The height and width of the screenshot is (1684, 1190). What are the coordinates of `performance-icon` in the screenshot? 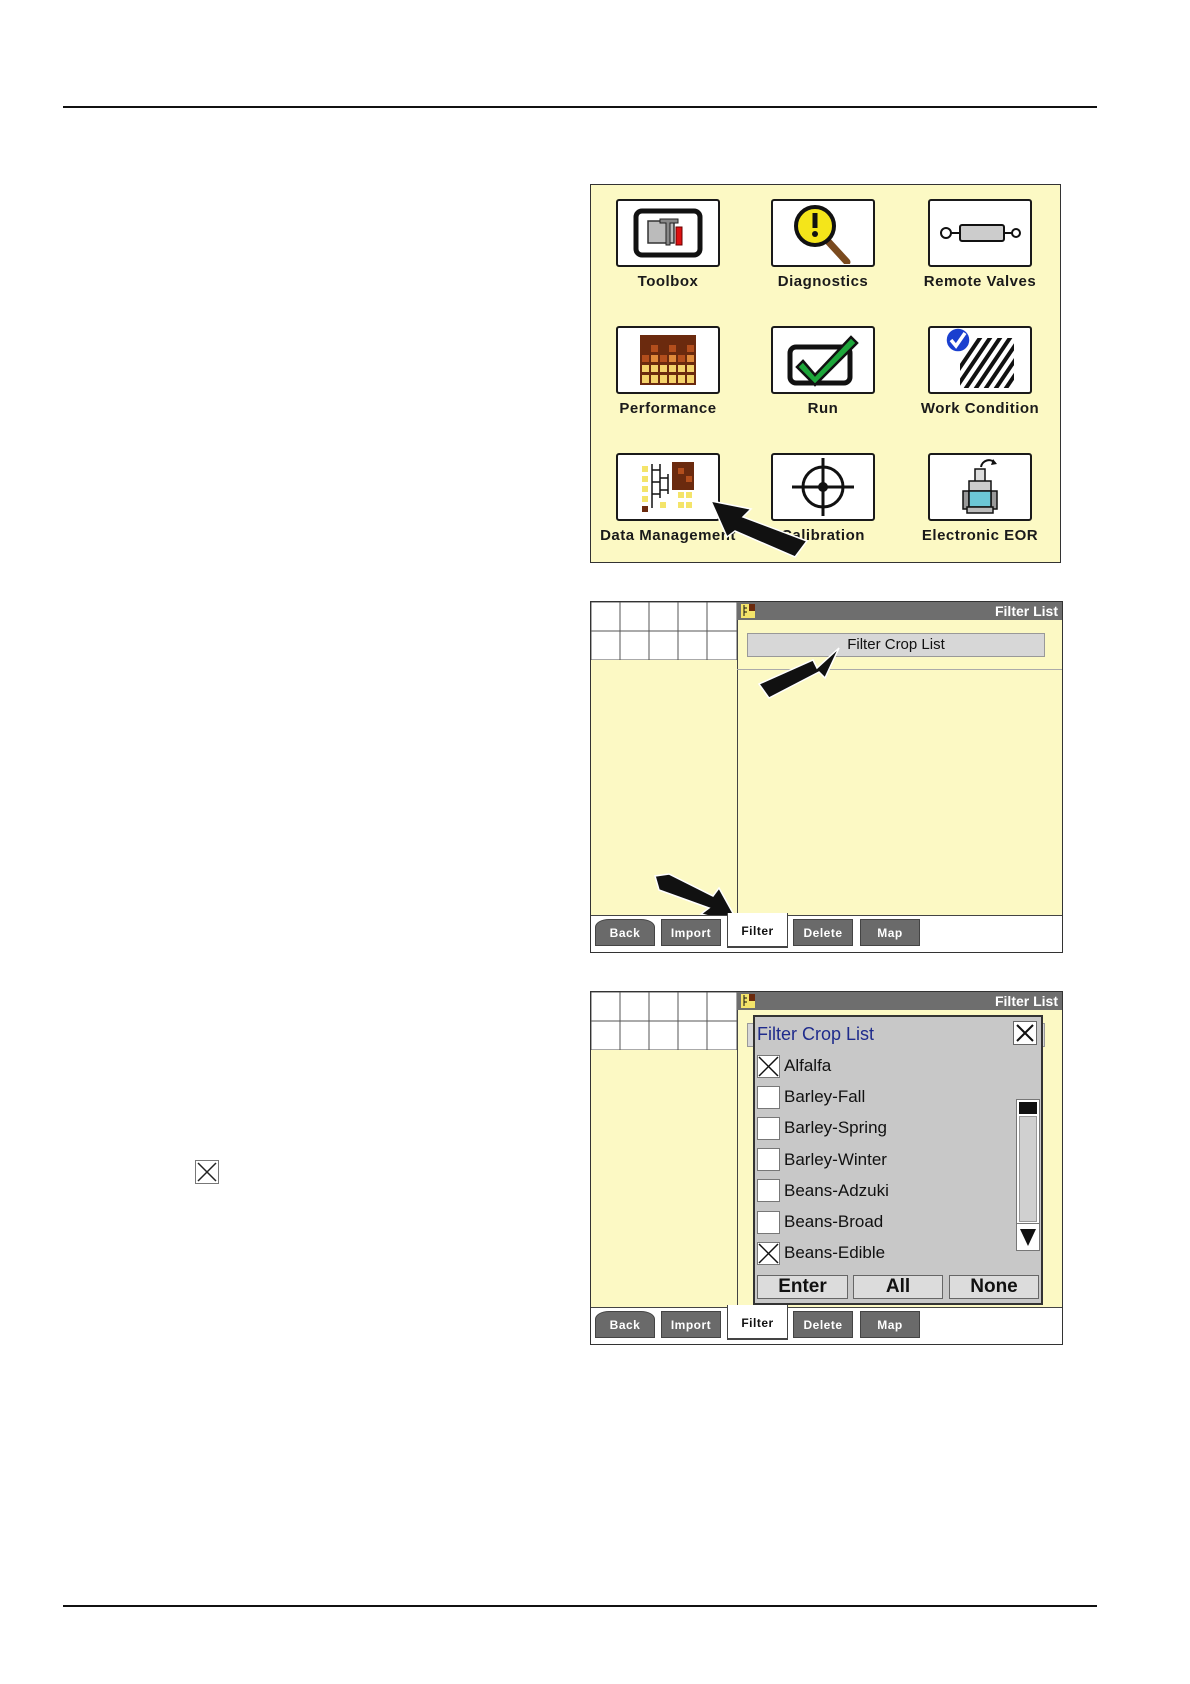 It's located at (668, 360).